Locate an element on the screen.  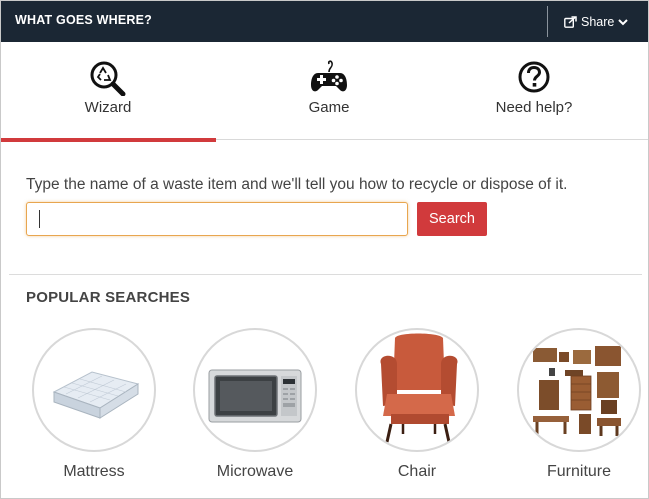
popular-item-microwave: Microwave is located at coordinates (255, 413).